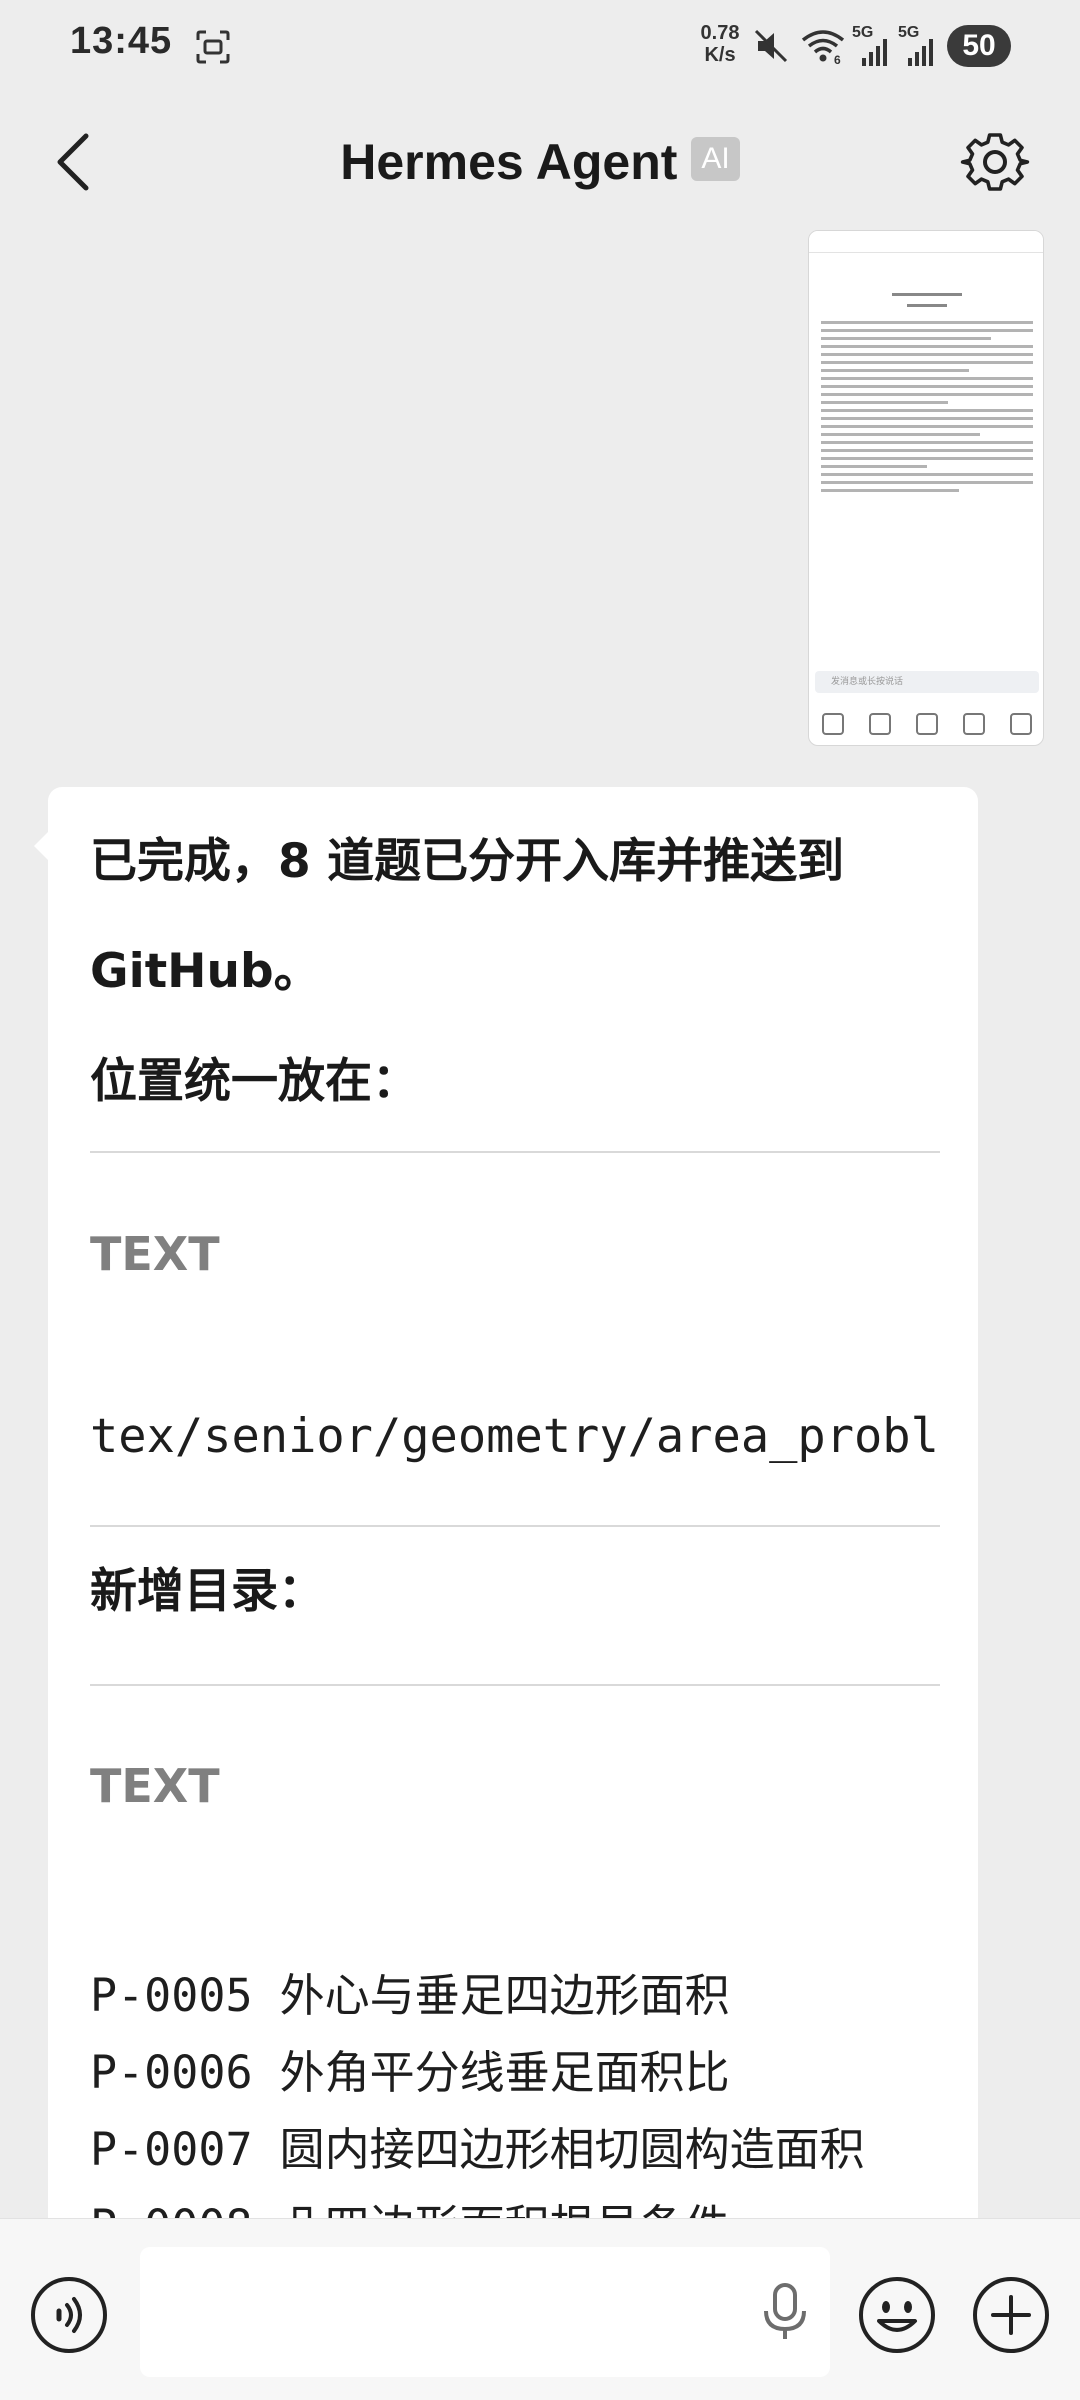 The image size is (1080, 2400). What do you see at coordinates (995, 162) in the screenshot?
I see `gear-icon` at bounding box center [995, 162].